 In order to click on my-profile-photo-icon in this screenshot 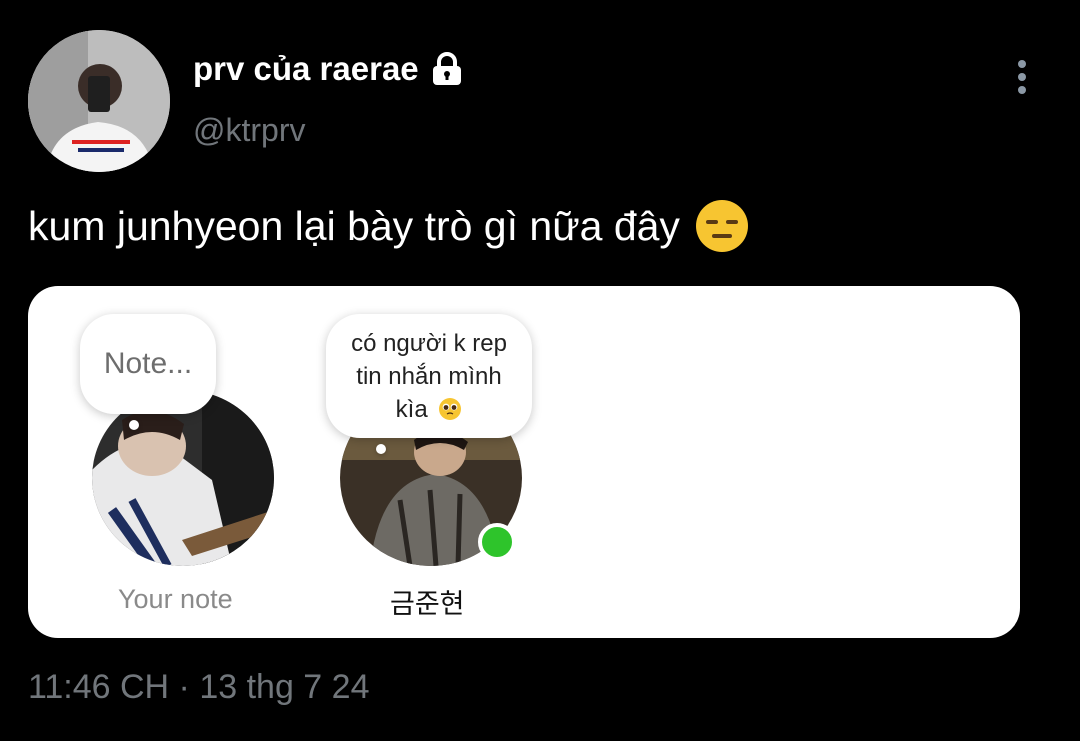, I will do `click(183, 478)`.